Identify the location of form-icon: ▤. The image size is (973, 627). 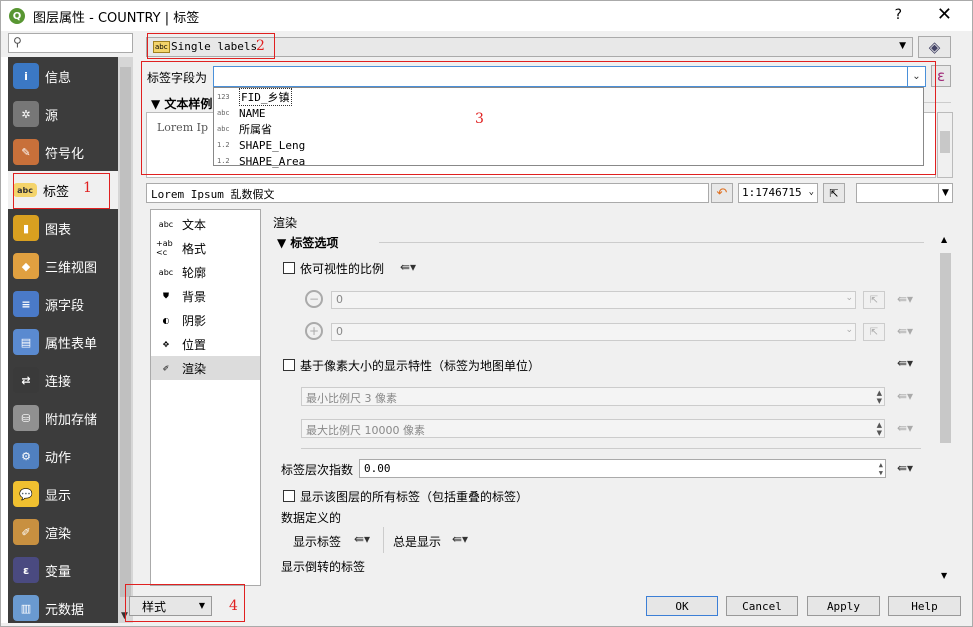
(26, 342).